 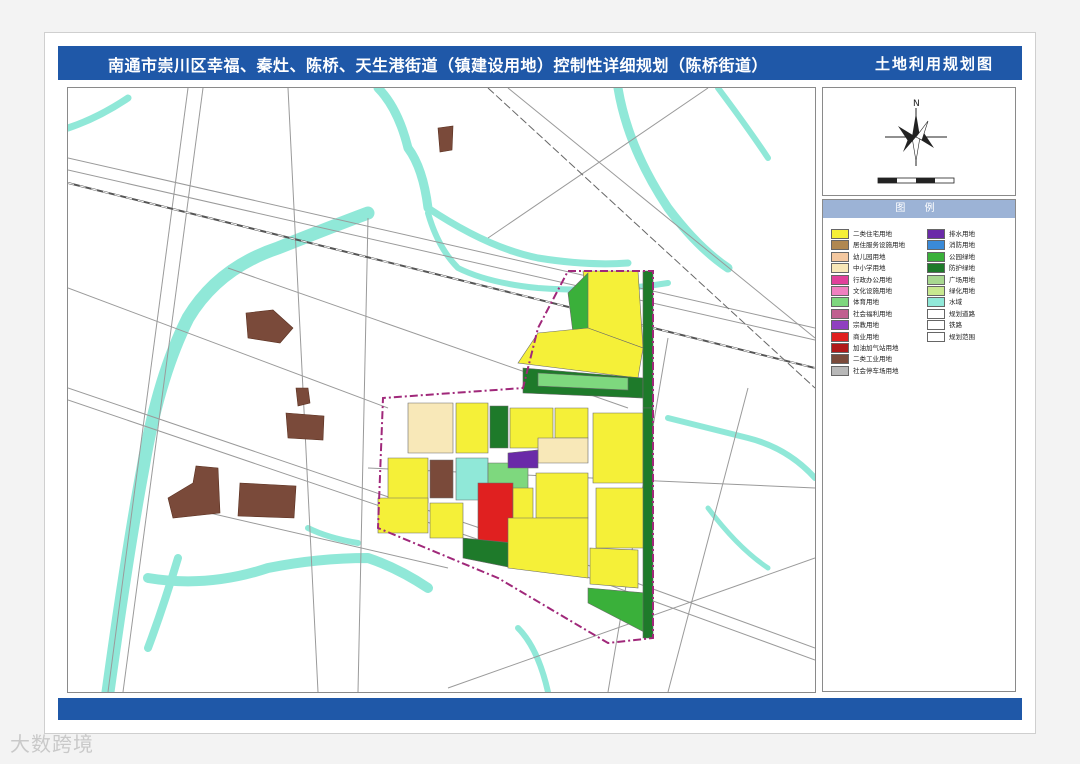 I want to click on legend-item: 社会停车场用地, so click(x=865, y=370).